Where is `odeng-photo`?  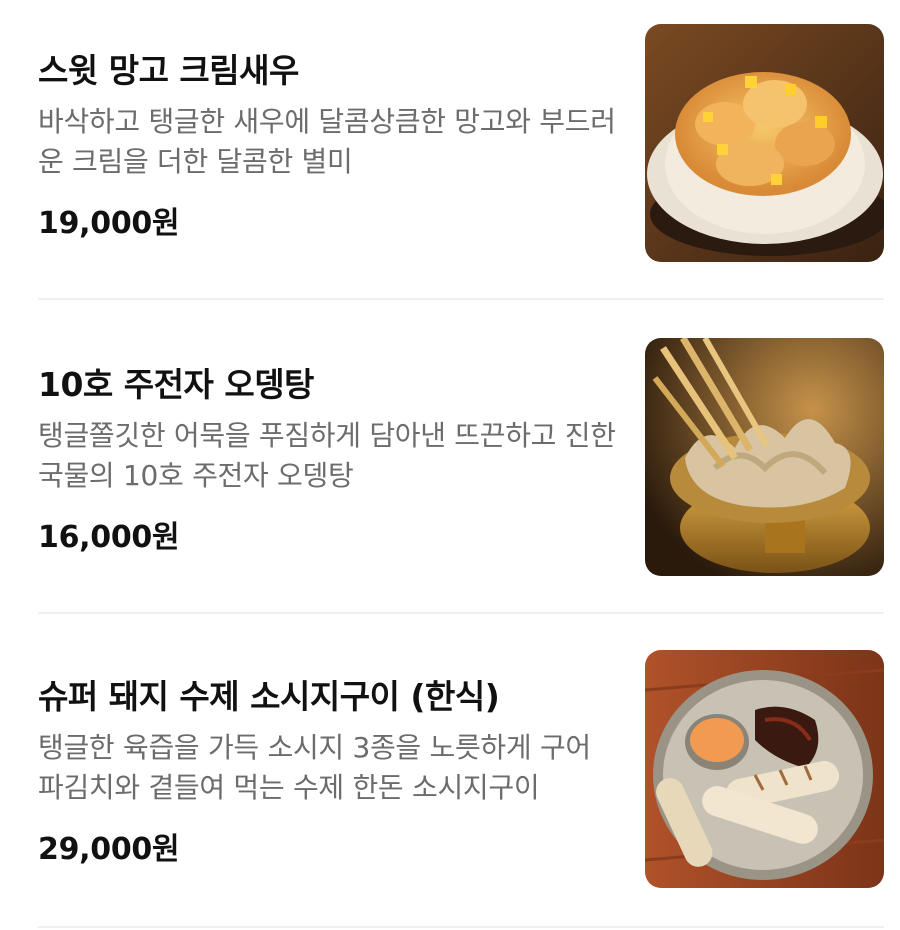
odeng-photo is located at coordinates (764, 457).